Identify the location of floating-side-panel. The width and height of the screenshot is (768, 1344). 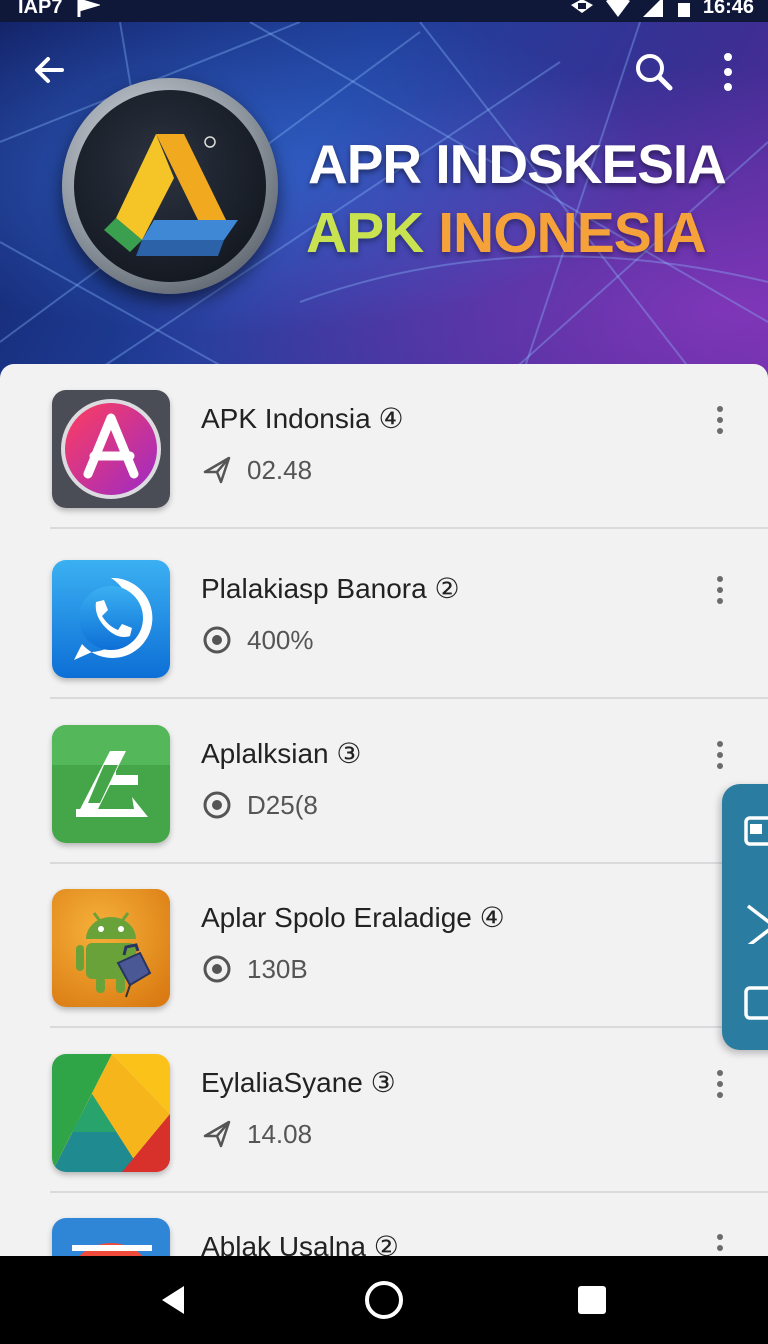
(745, 917).